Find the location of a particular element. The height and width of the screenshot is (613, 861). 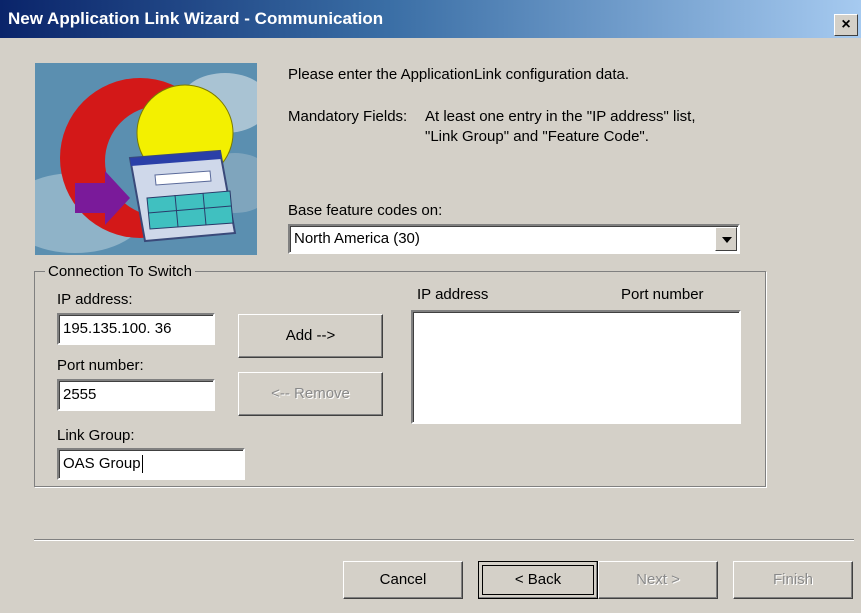

back-button: < Back is located at coordinates (538, 580).